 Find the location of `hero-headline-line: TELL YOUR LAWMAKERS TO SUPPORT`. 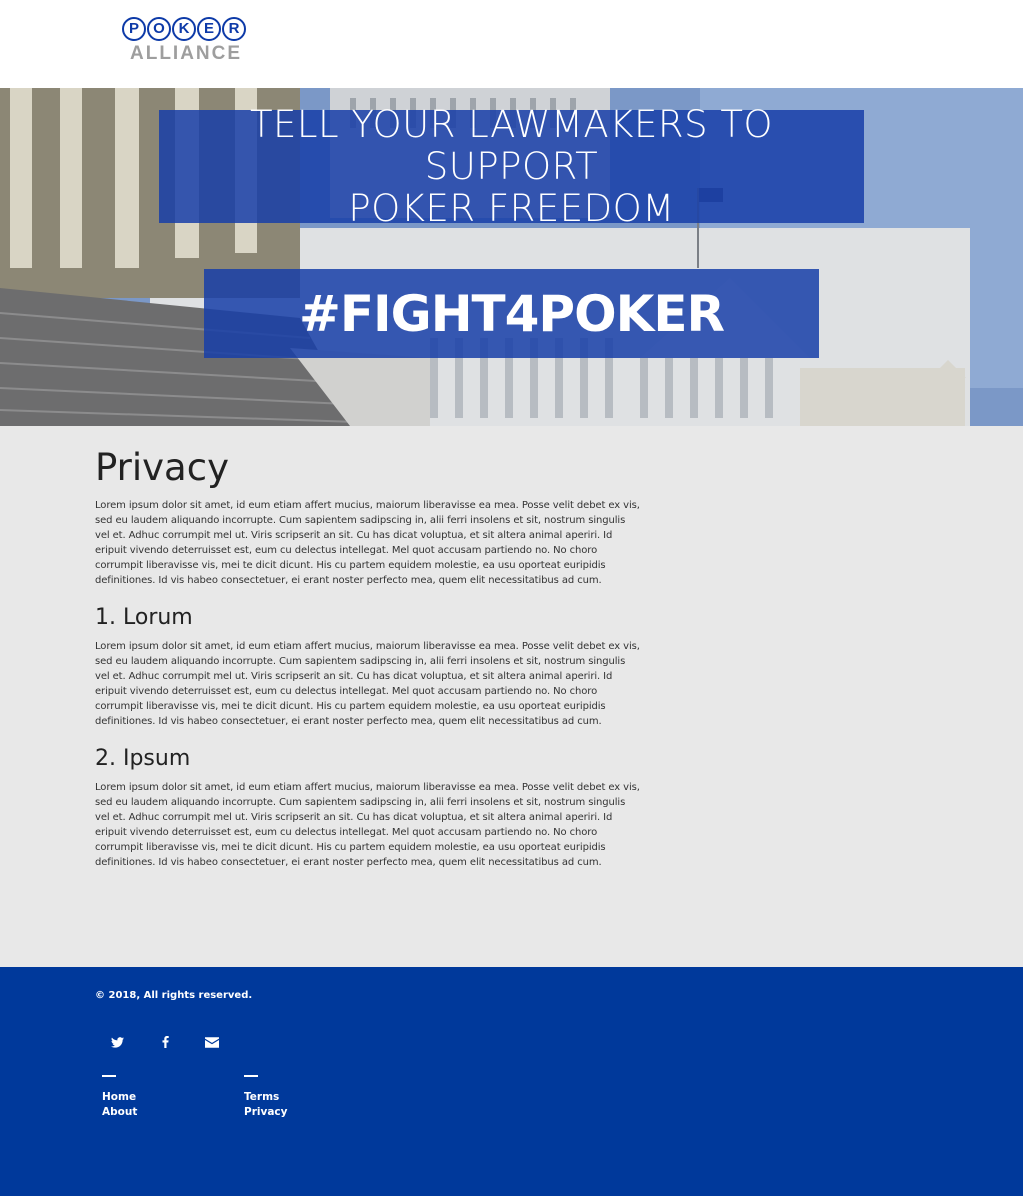

hero-headline-line: TELL YOUR LAWMAKERS TO SUPPORT is located at coordinates (511, 145).